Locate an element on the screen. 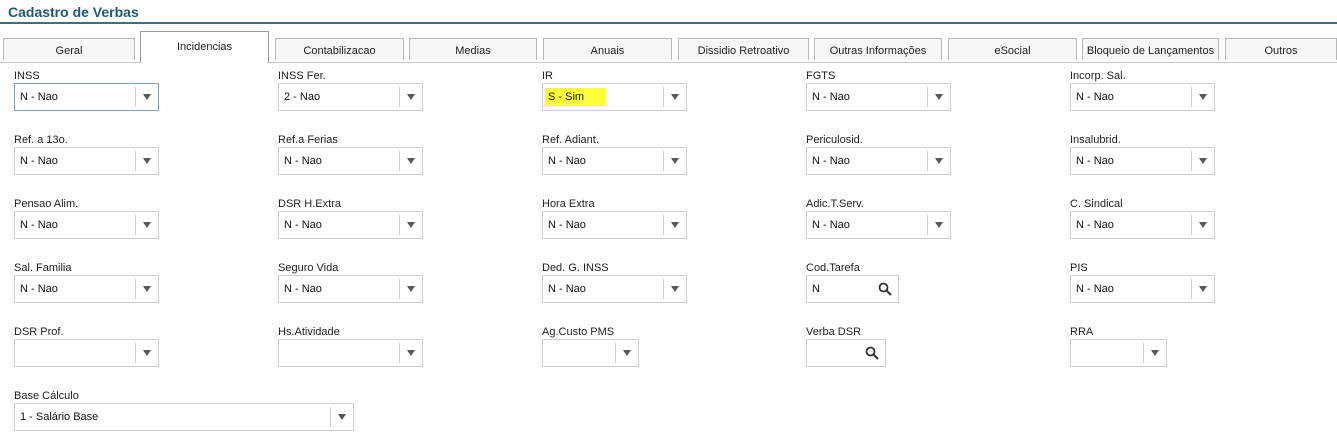  sal-familia-select: N - Nao is located at coordinates (86, 289).